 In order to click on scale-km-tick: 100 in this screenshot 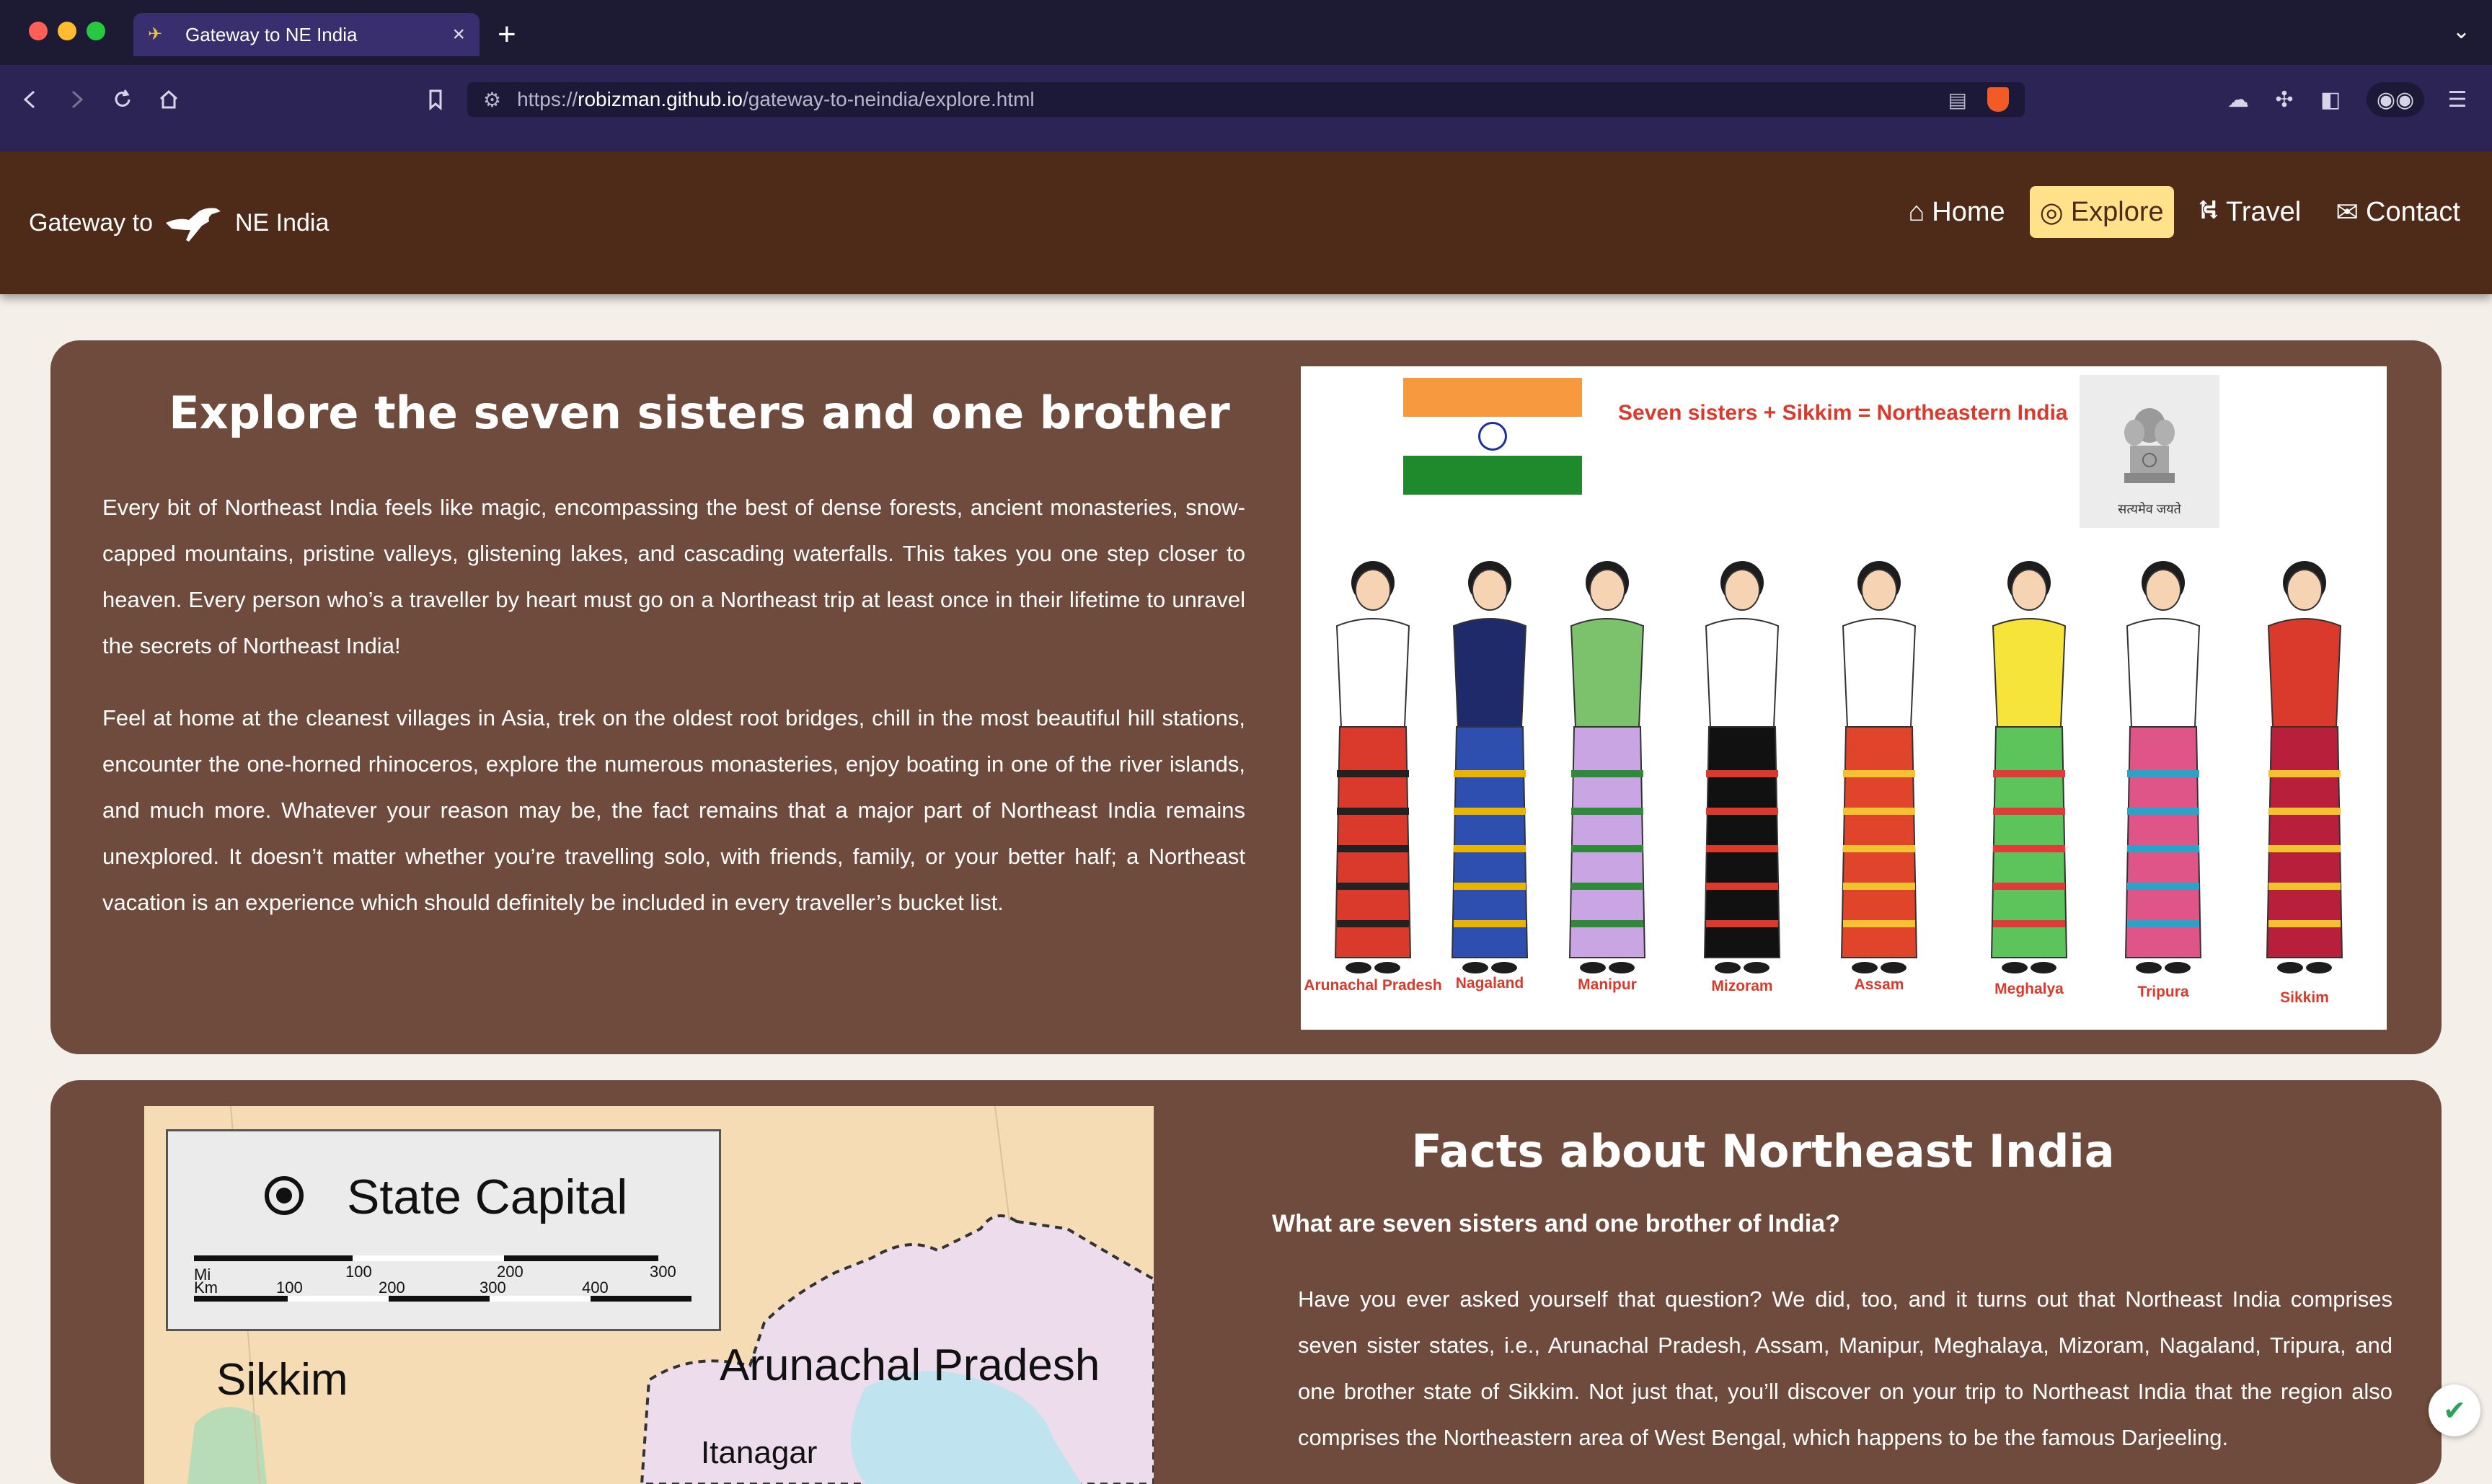, I will do `click(289, 1287)`.